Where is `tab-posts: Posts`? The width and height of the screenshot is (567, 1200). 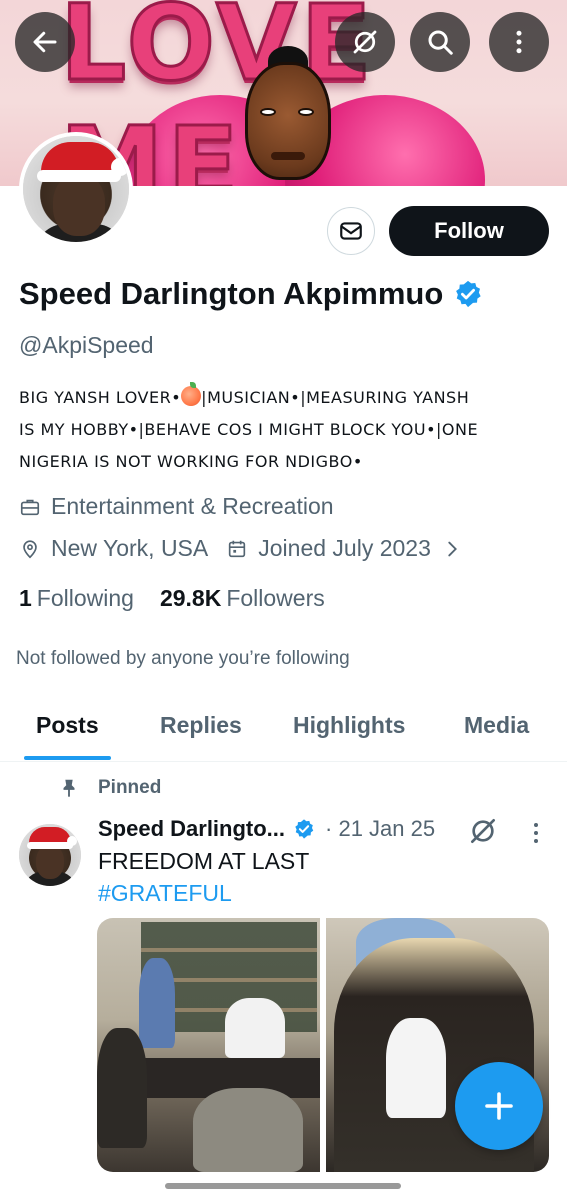
tab-posts: Posts is located at coordinates (67, 725).